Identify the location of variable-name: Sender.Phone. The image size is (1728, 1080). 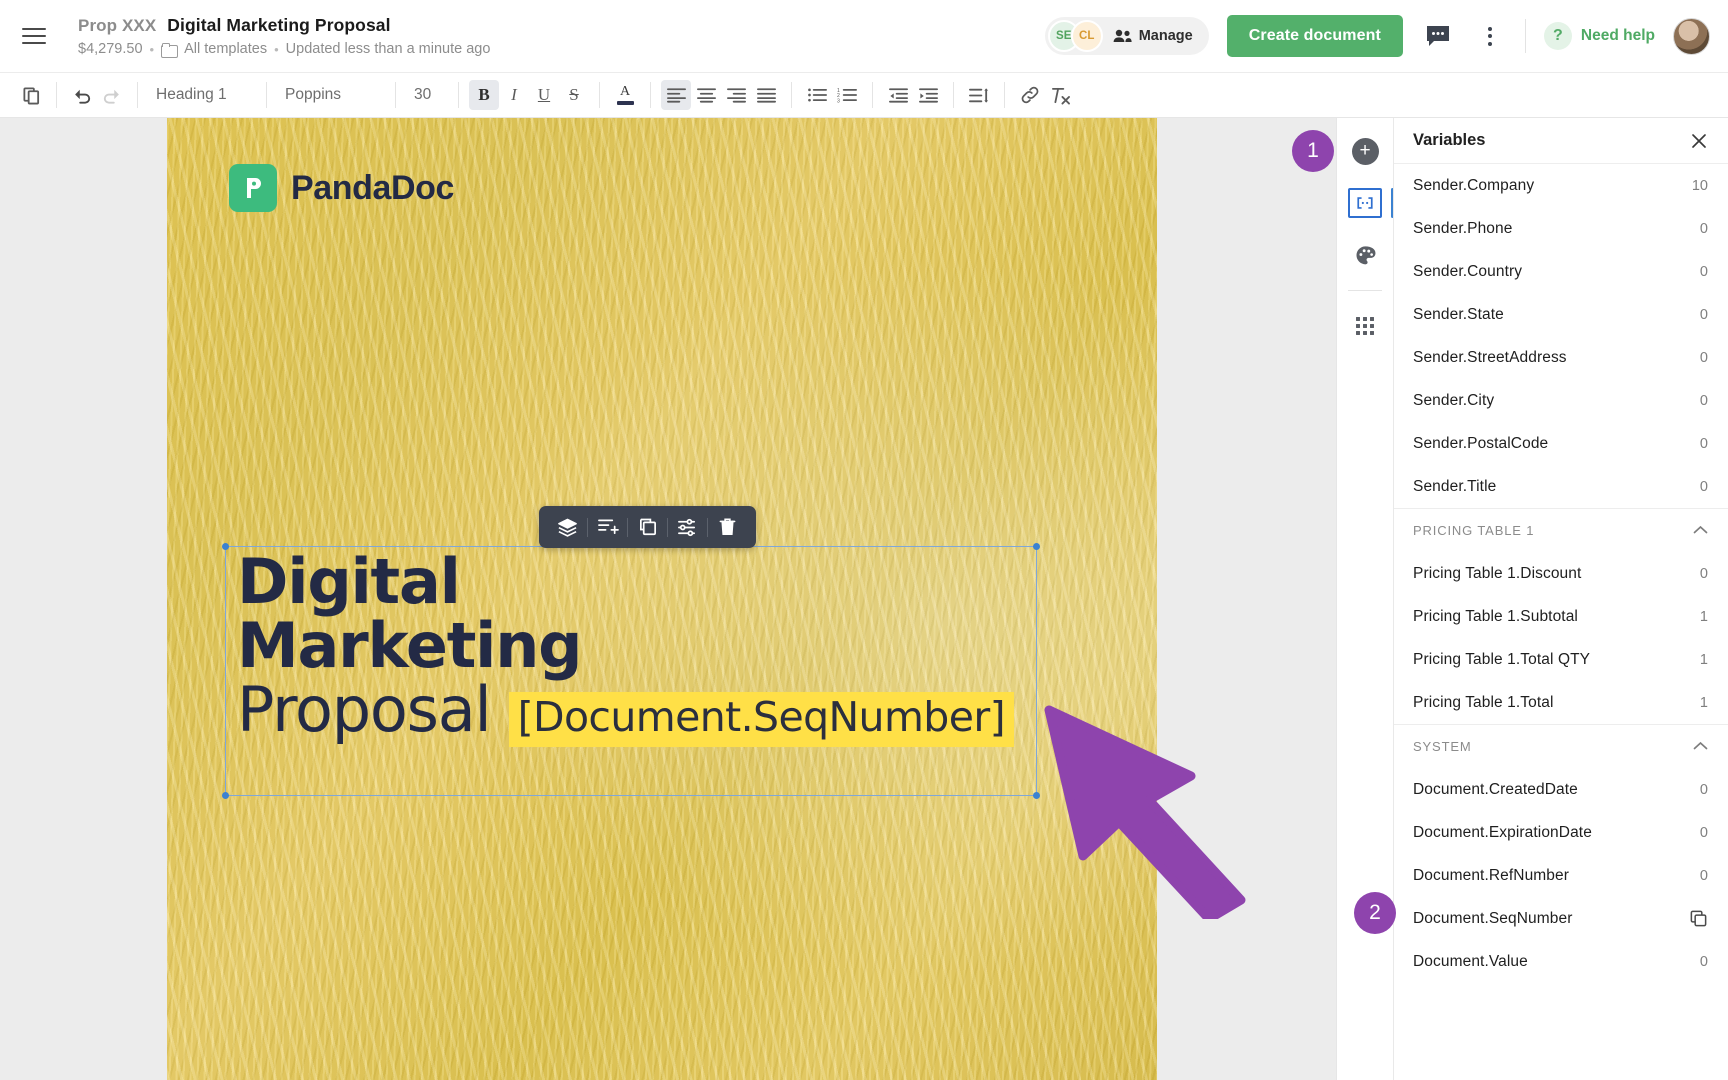
(1463, 228).